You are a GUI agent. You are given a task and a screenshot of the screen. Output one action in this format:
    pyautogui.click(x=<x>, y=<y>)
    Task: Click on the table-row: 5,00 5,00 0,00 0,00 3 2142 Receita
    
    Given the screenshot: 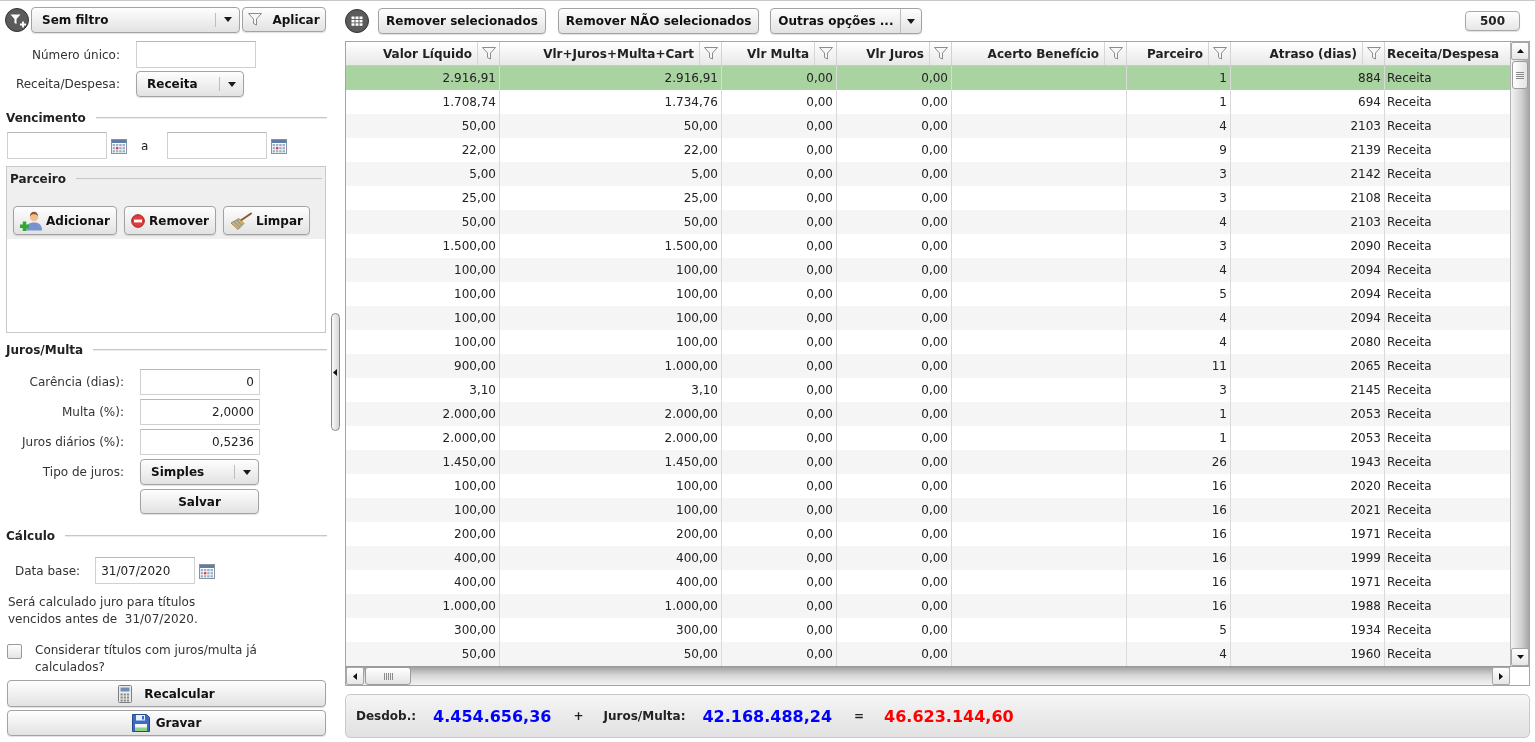 What is the action you would take?
    pyautogui.click(x=928, y=174)
    